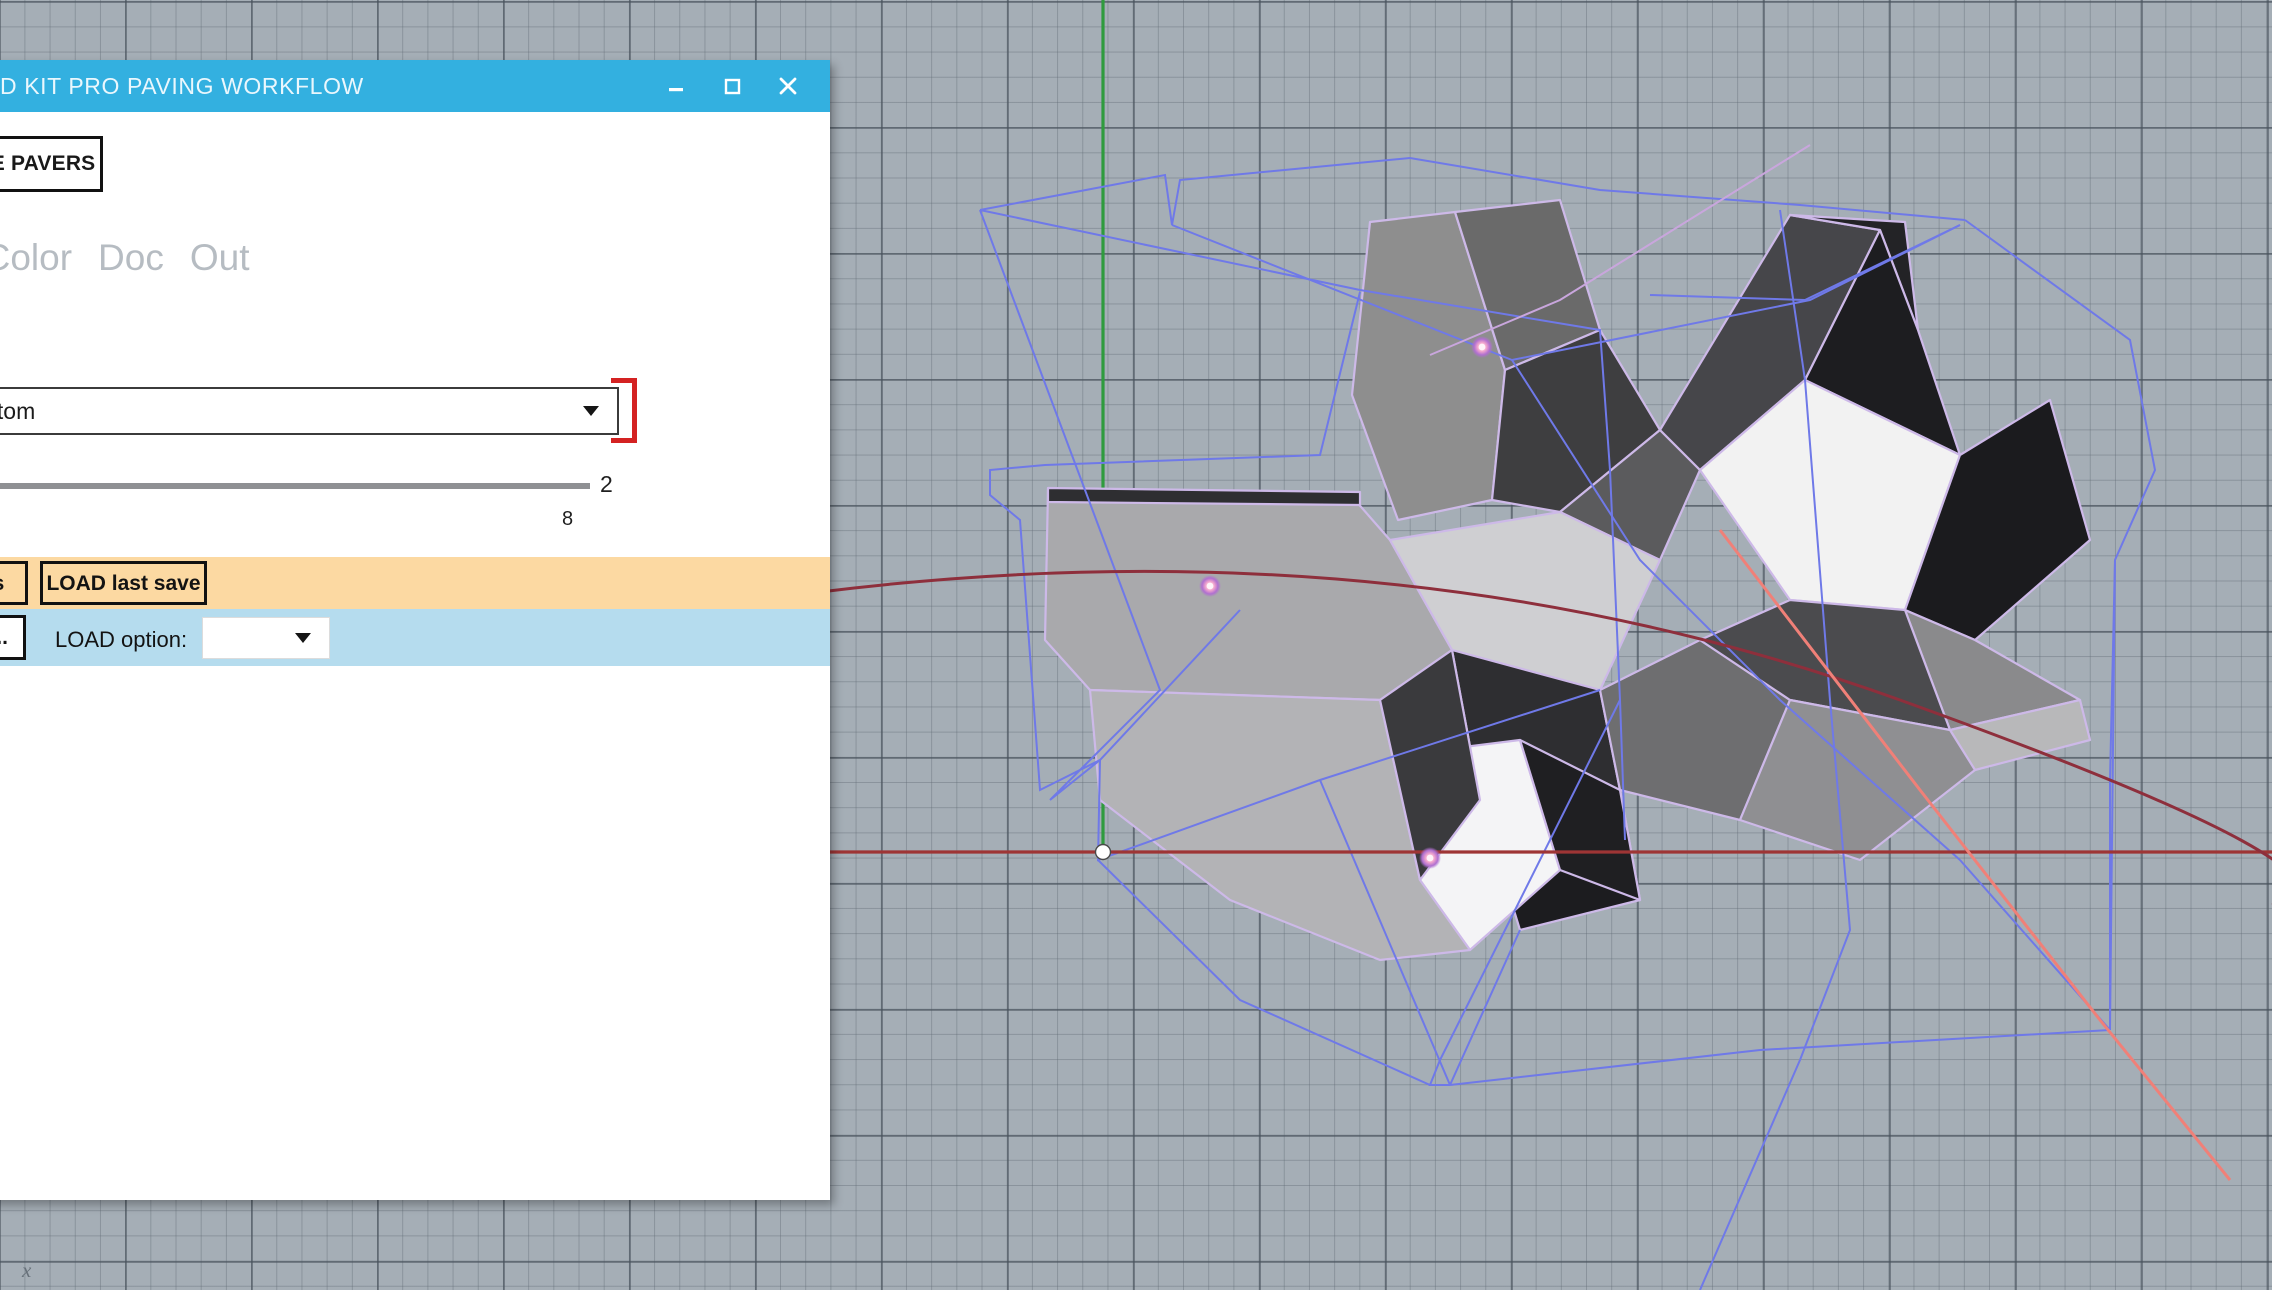  Describe the element at coordinates (295, 486) in the screenshot. I see `pattern-steps-track` at that location.